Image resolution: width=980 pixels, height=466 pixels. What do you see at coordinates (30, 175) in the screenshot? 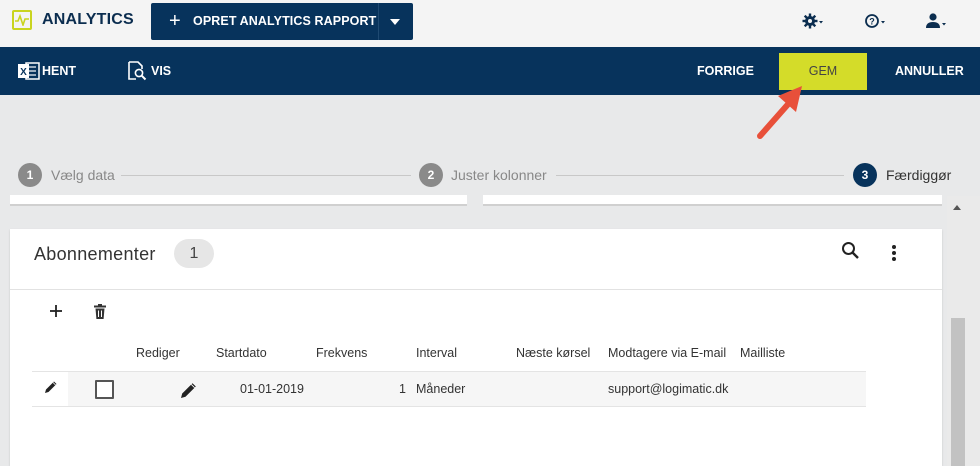
I see `step-1-circle: 1` at bounding box center [30, 175].